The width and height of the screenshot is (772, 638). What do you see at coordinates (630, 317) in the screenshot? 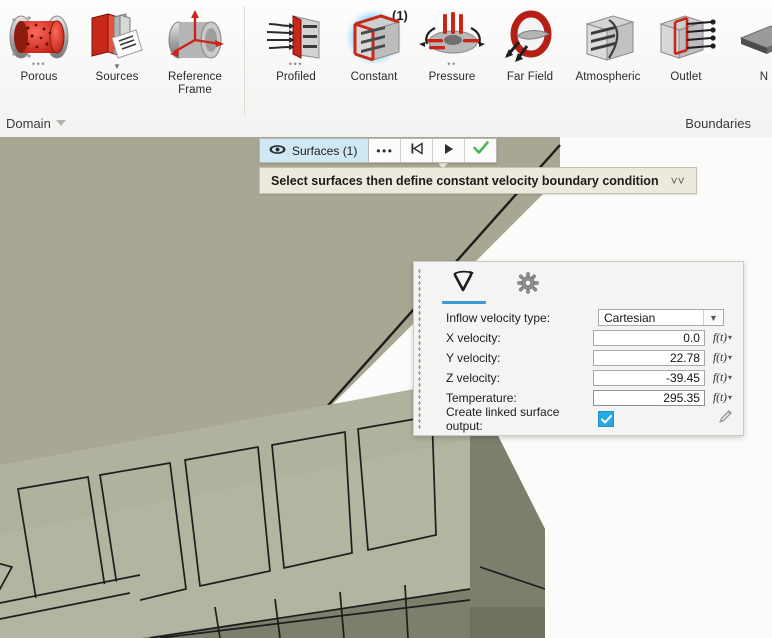
I see `select-value: Cartesian` at bounding box center [630, 317].